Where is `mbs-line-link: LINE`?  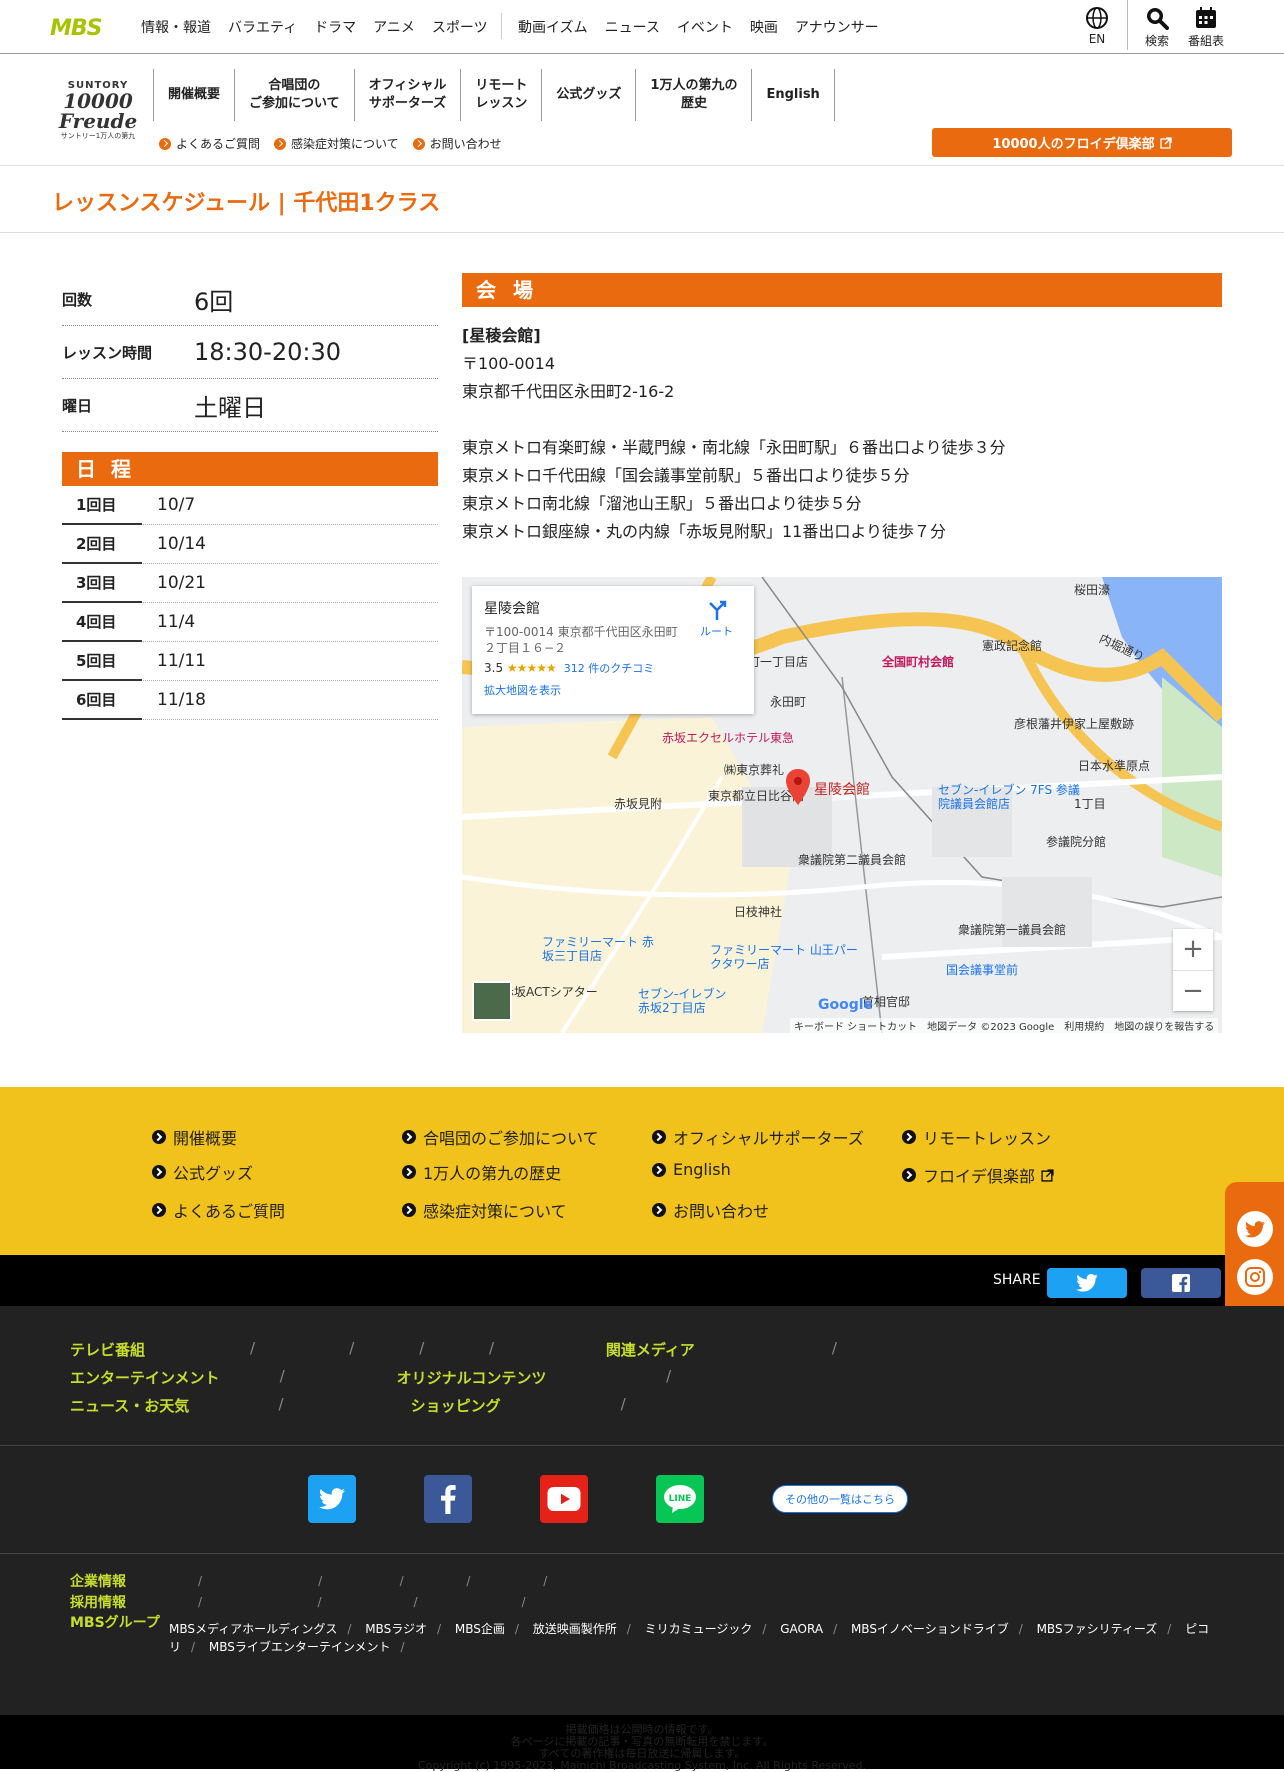
mbs-line-link: LINE is located at coordinates (680, 1499).